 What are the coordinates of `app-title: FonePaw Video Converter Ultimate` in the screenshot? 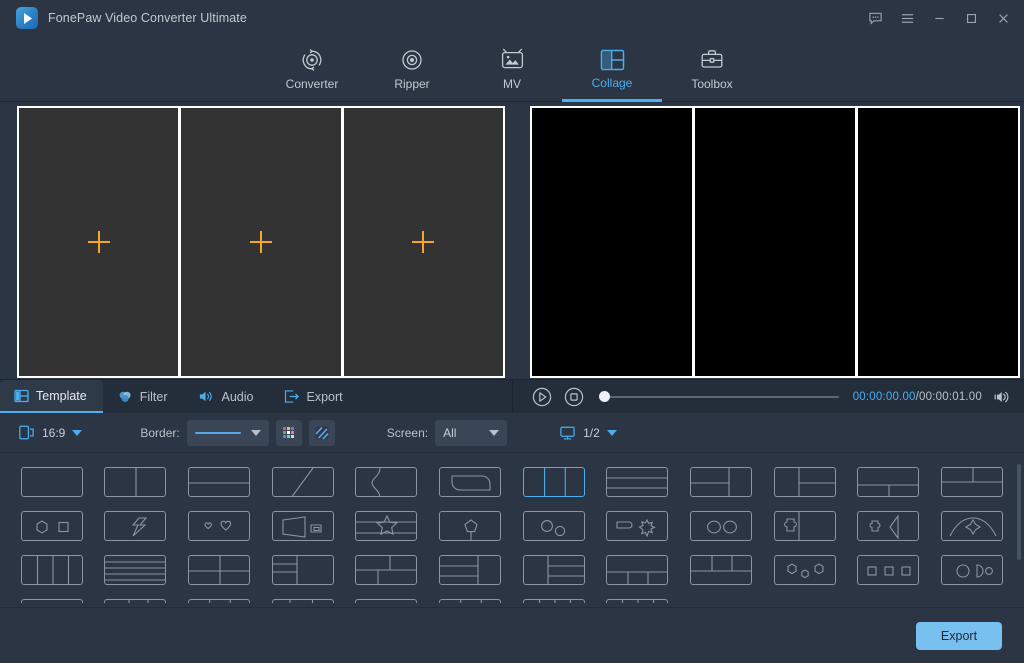 It's located at (147, 18).